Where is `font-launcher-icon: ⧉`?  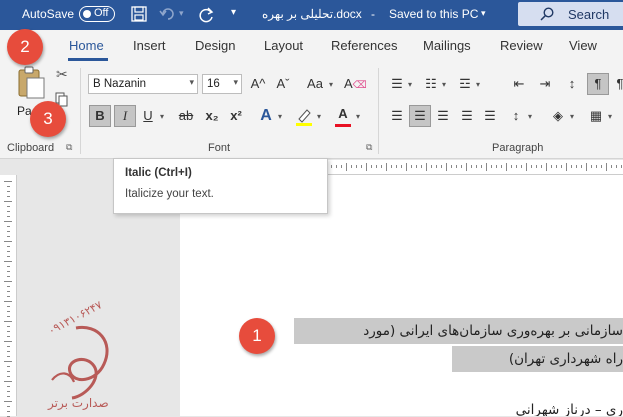
font-launcher-icon: ⧉ is located at coordinates (369, 147).